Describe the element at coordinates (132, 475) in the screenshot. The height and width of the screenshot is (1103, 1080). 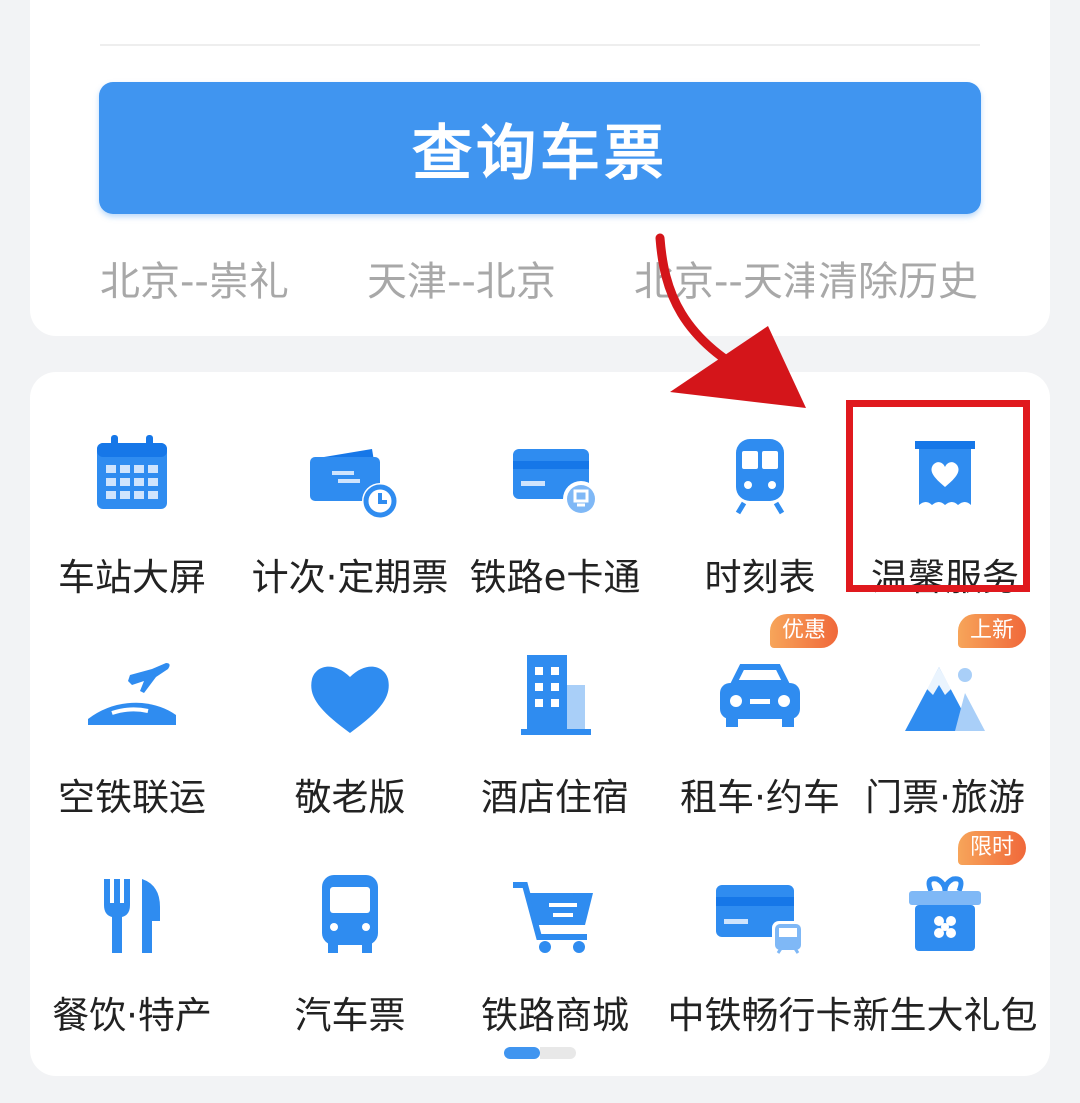
I see `calendar-icon` at that location.